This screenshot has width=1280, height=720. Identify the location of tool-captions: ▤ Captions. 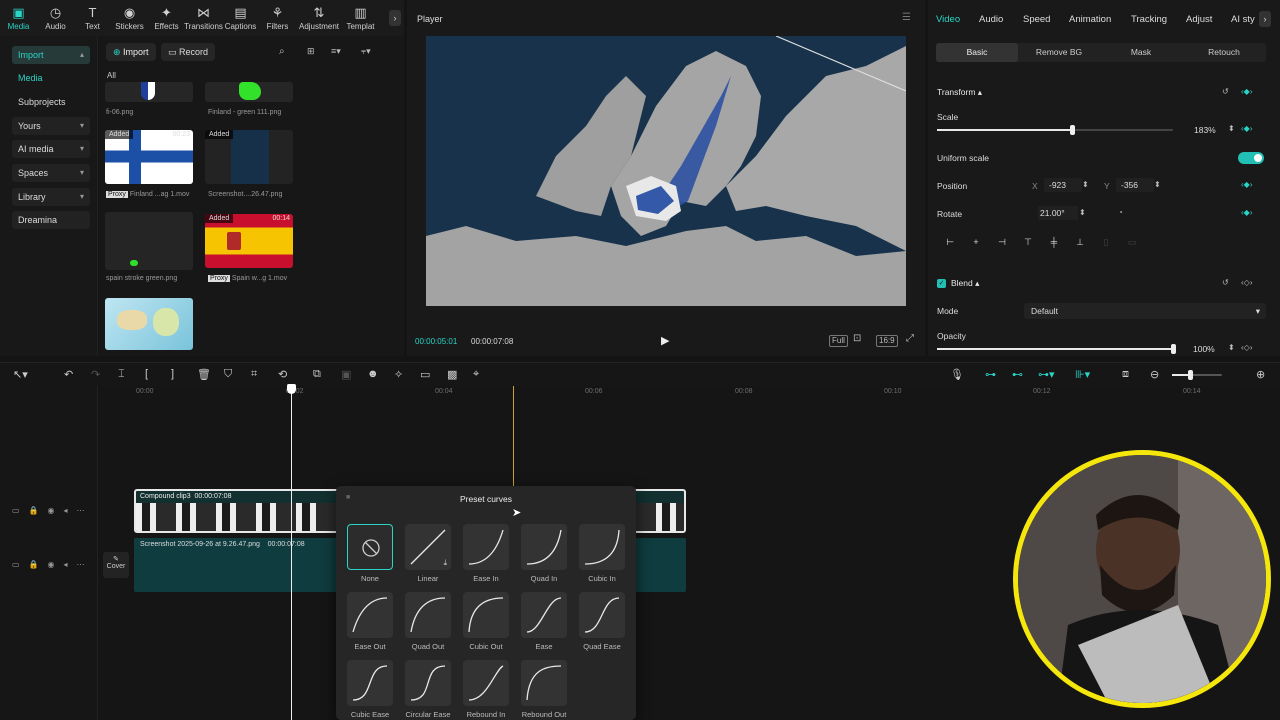
(240, 18).